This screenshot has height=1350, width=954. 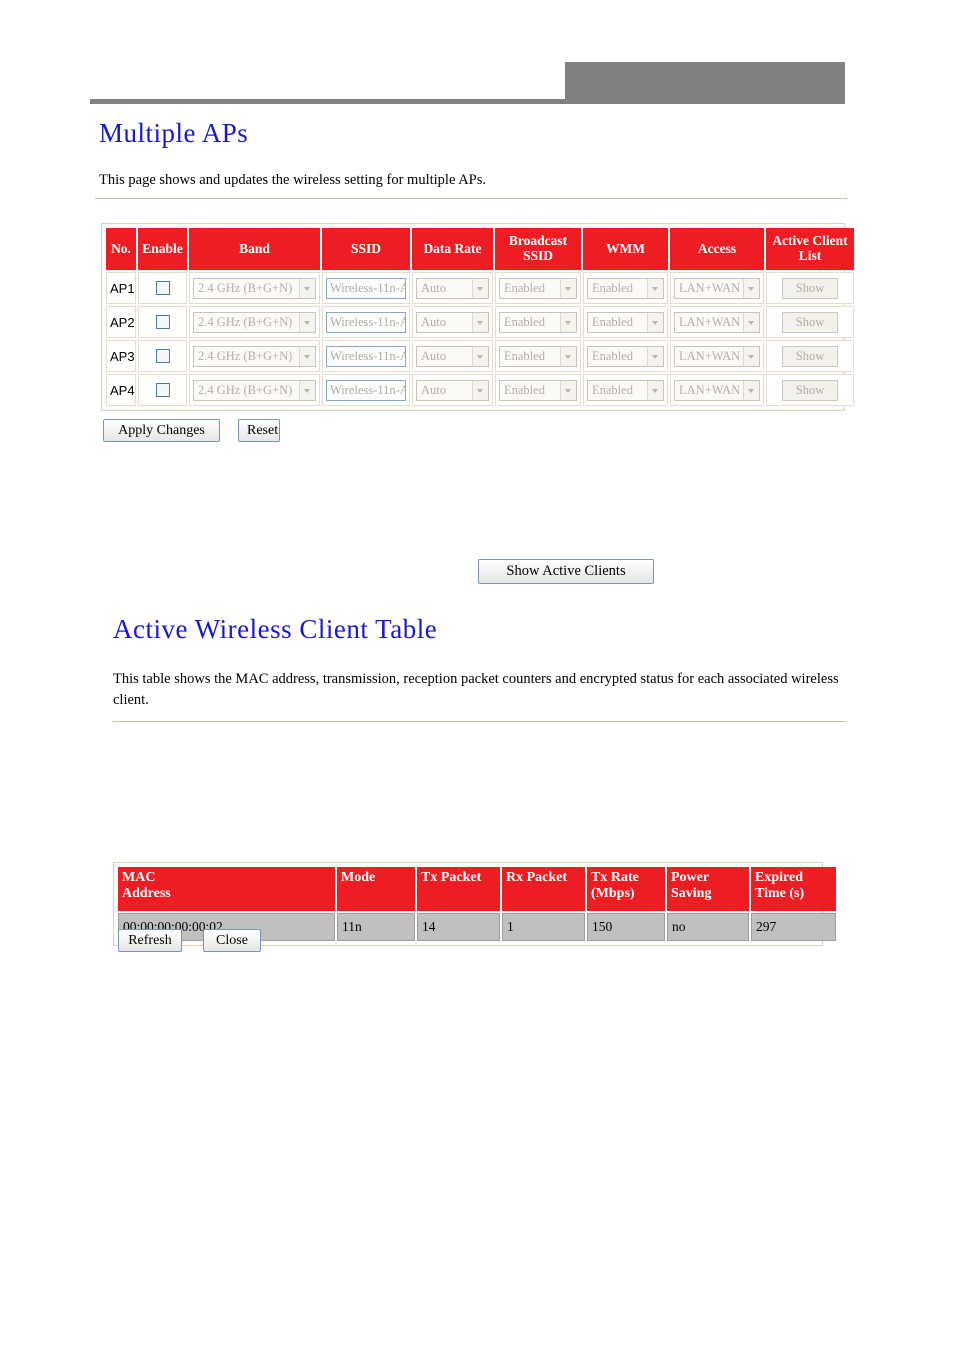 I want to click on column-header-broadcast-ssid: Broadcast SSID, so click(x=538, y=249).